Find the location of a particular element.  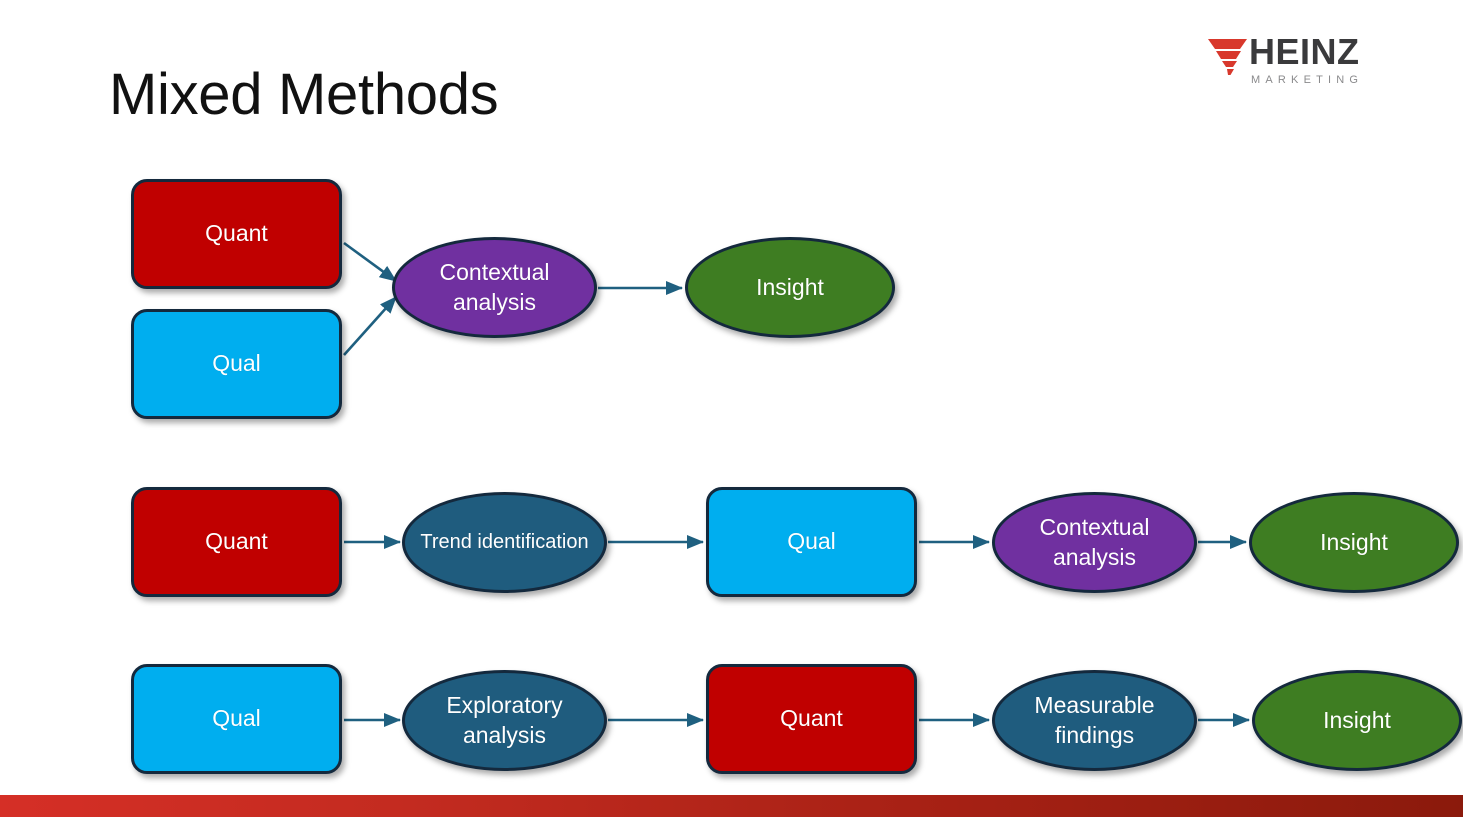

connector-r1-quant-to-contextual is located at coordinates (370, 262).